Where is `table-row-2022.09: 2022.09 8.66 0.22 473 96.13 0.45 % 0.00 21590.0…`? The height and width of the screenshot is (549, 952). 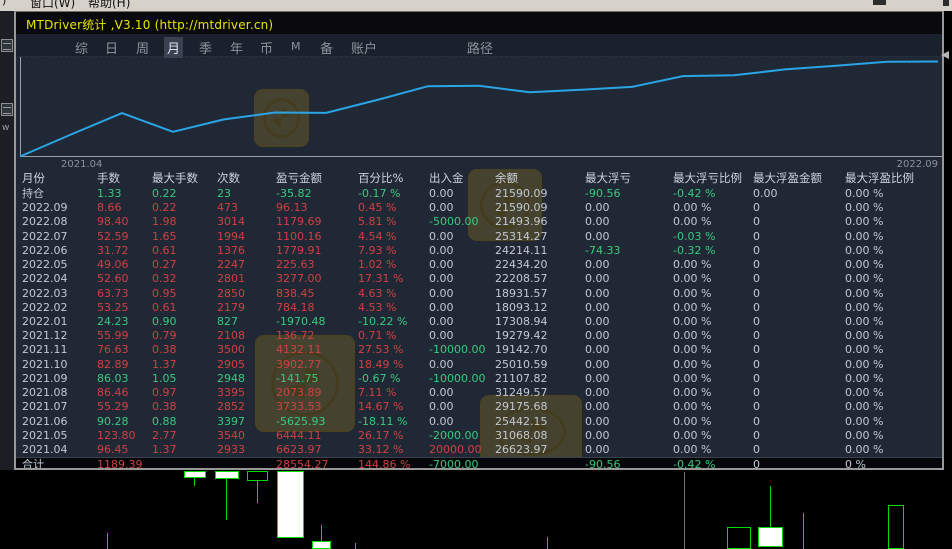
table-row-2022.09: 2022.09 8.66 0.22 473 96.13 0.45 % 0.00 21590.0… is located at coordinates (479, 208).